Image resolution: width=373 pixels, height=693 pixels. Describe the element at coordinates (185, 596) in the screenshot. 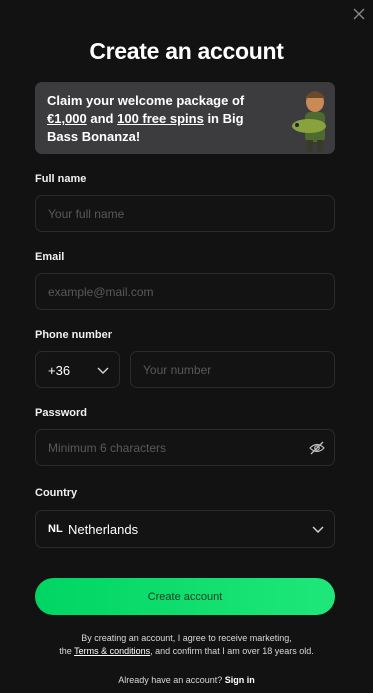

I see `create-account-button: Create account` at that location.